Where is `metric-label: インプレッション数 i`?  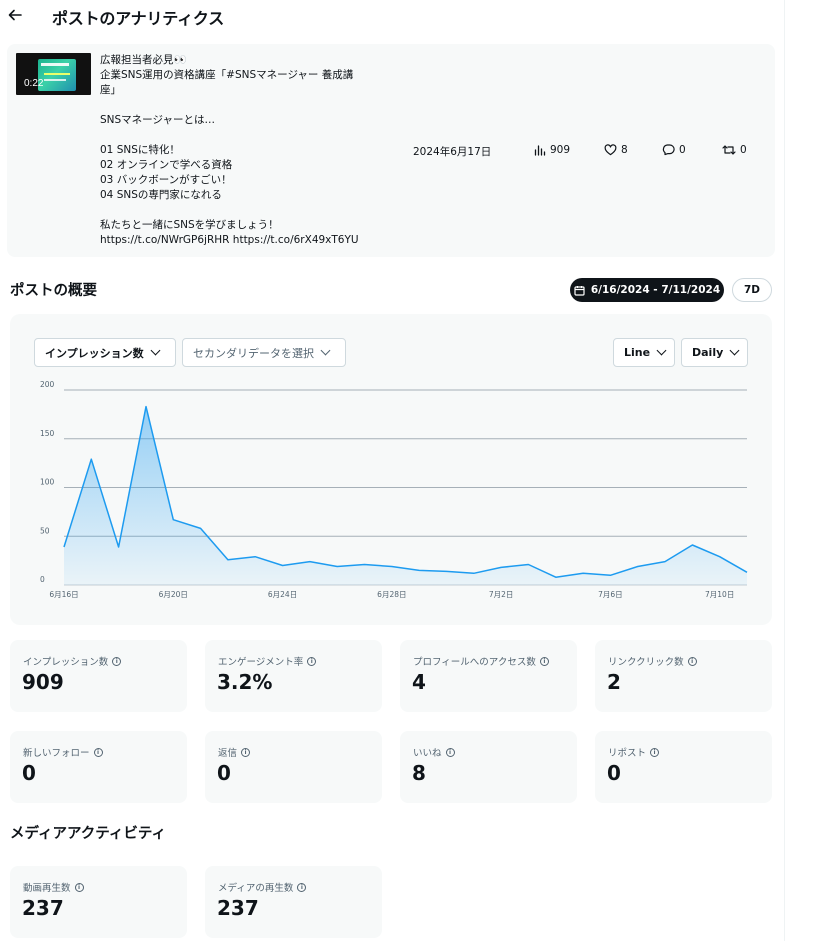 metric-label: インプレッション数 i is located at coordinates (72, 661).